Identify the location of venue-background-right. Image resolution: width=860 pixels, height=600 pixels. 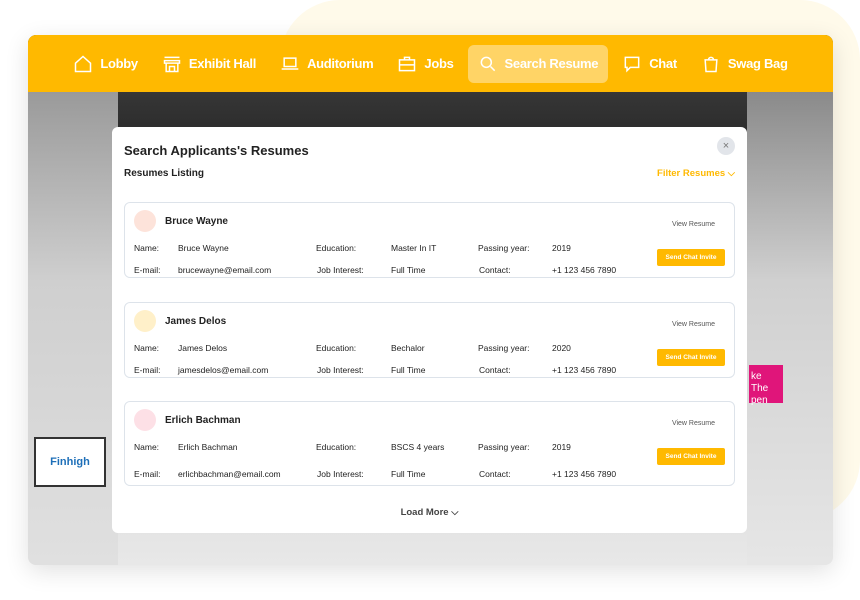
(790, 328).